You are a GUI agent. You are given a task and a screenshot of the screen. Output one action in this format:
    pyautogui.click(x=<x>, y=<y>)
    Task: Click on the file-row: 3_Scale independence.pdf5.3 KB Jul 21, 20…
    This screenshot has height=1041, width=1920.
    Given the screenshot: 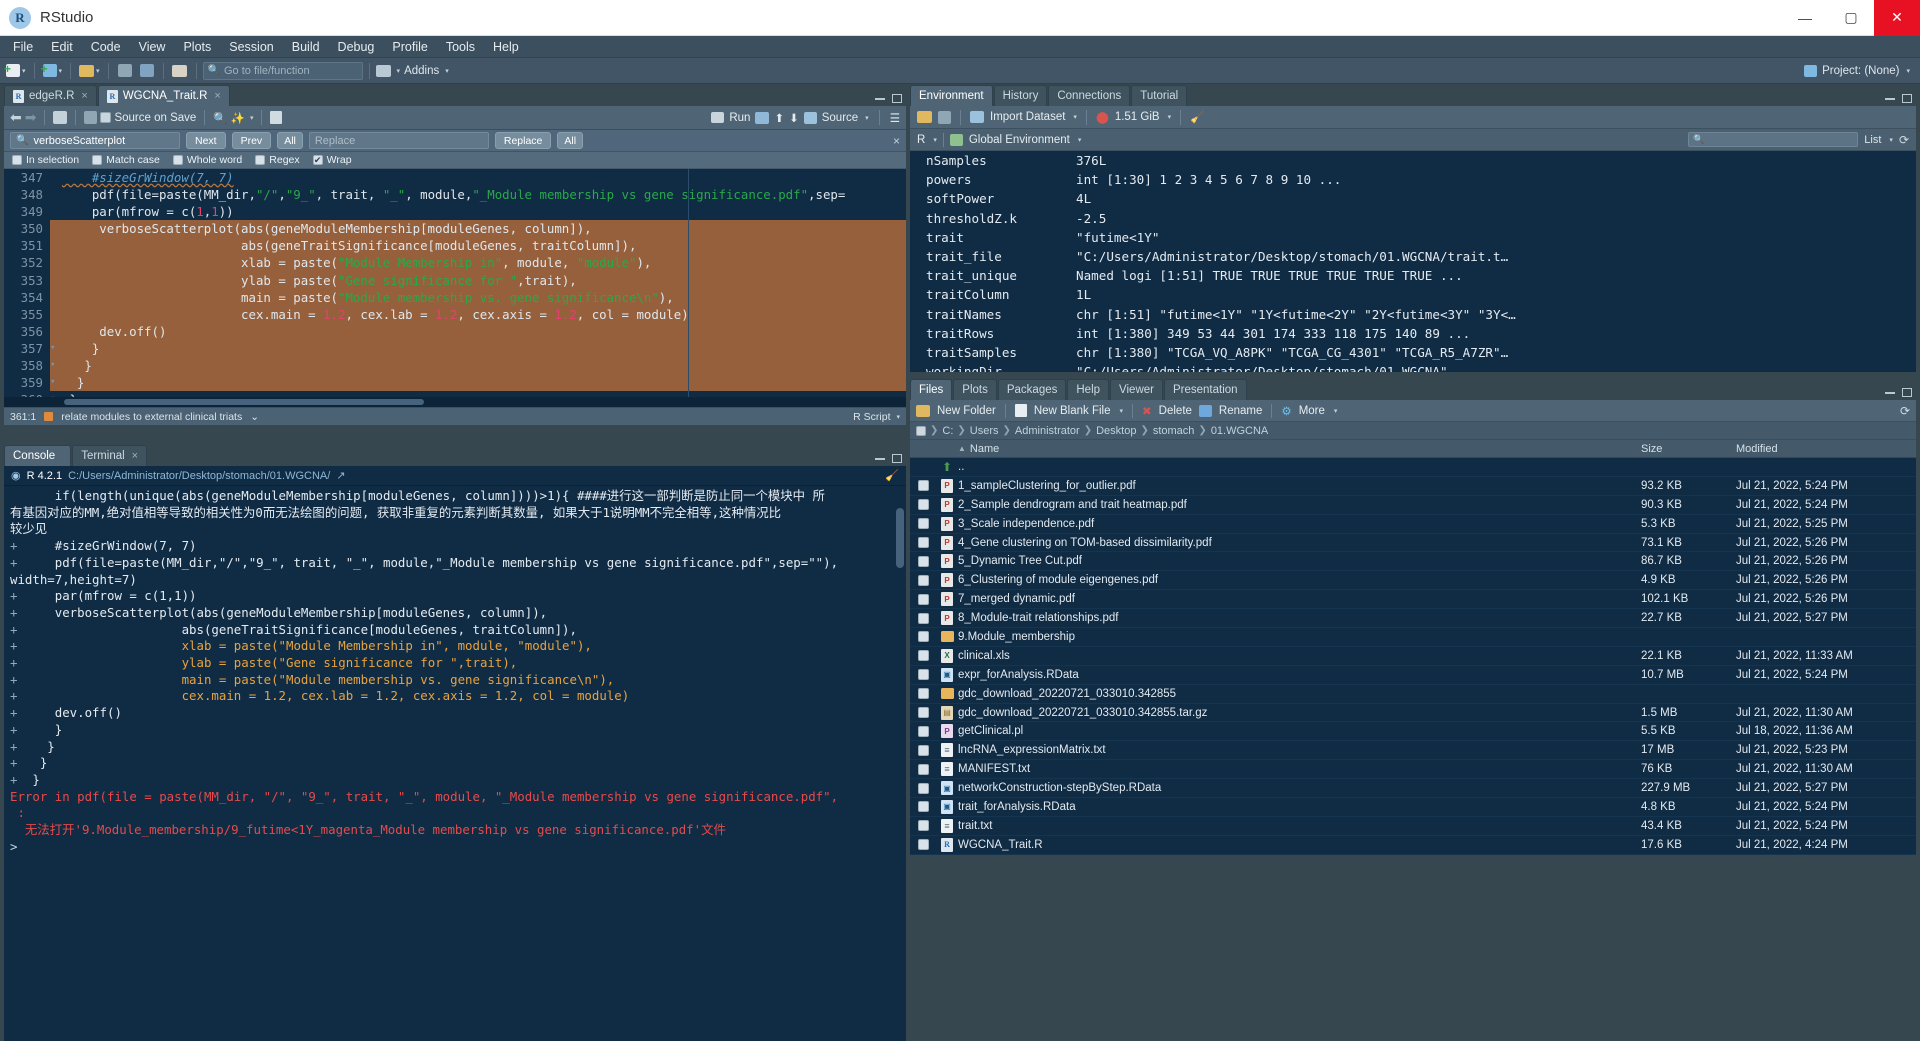 What is the action you would take?
    pyautogui.click(x=1413, y=524)
    